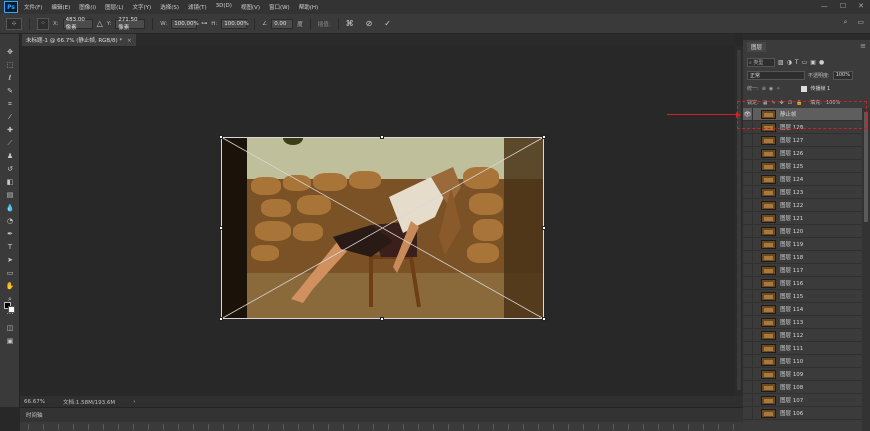 The height and width of the screenshot is (431, 870). I want to click on transform-handle-bottom-right, so click(544, 319).